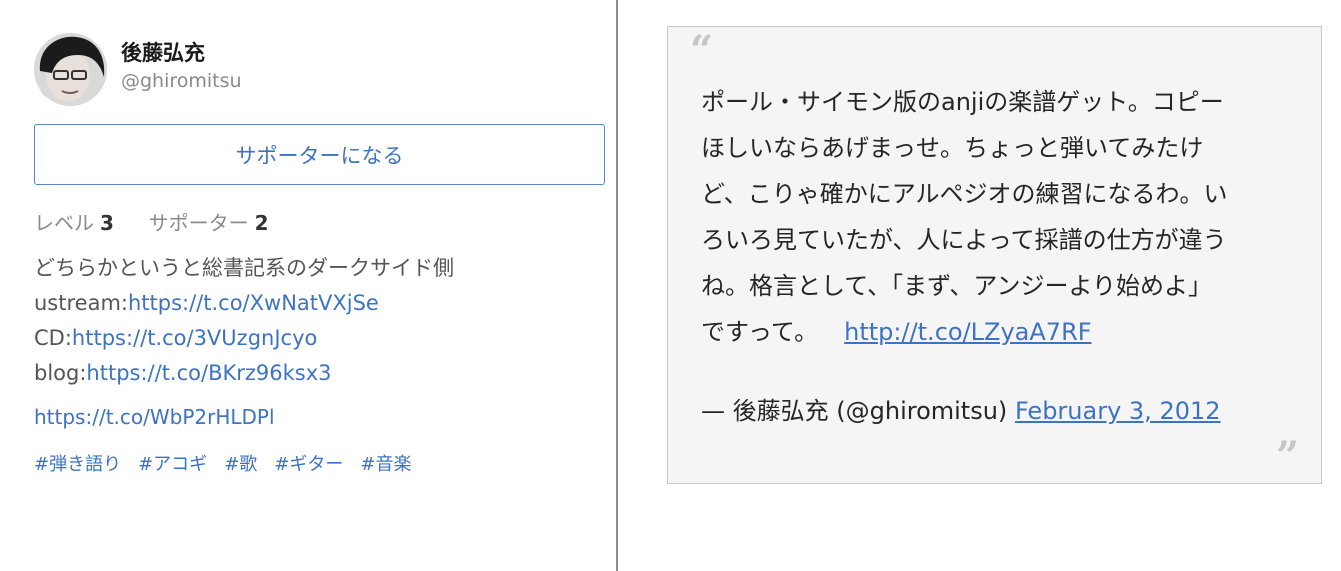 The height and width of the screenshot is (571, 1341). What do you see at coordinates (60, 373) in the screenshot?
I see `bio-link-label: blog:` at bounding box center [60, 373].